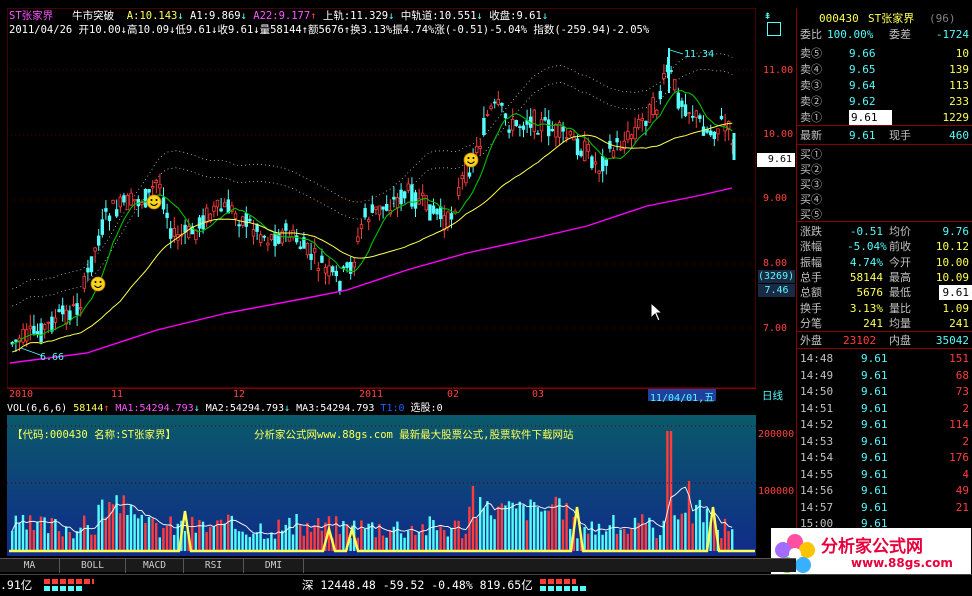 The width and height of the screenshot is (972, 596). I want to click on smiley-eye, so click(95, 282).